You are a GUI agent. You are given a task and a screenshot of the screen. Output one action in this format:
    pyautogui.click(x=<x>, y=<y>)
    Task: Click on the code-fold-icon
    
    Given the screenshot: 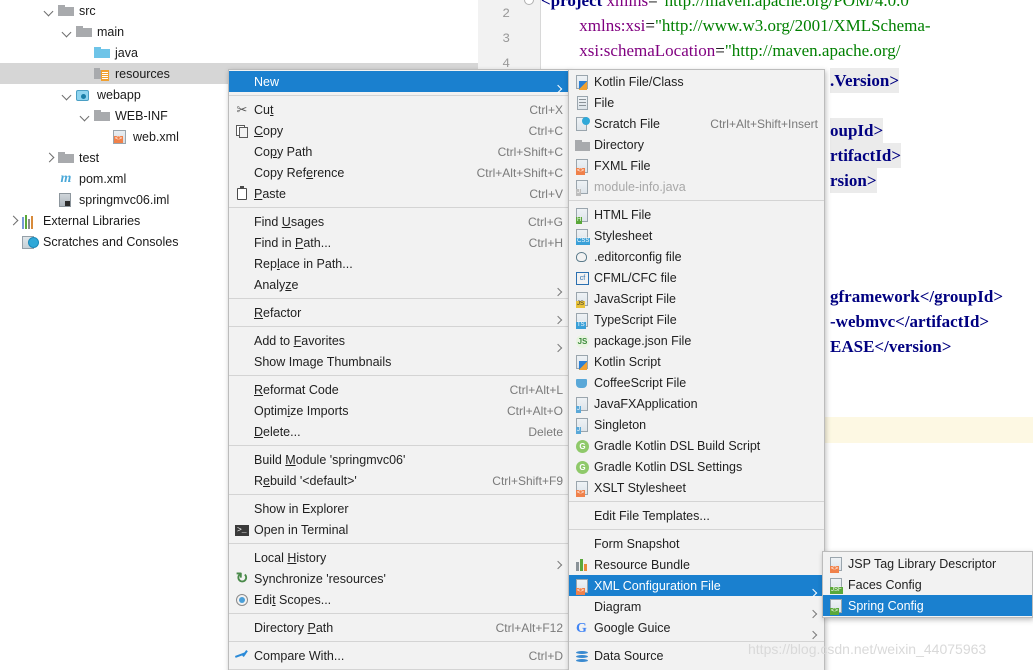 What is the action you would take?
    pyautogui.click(x=529, y=2)
    